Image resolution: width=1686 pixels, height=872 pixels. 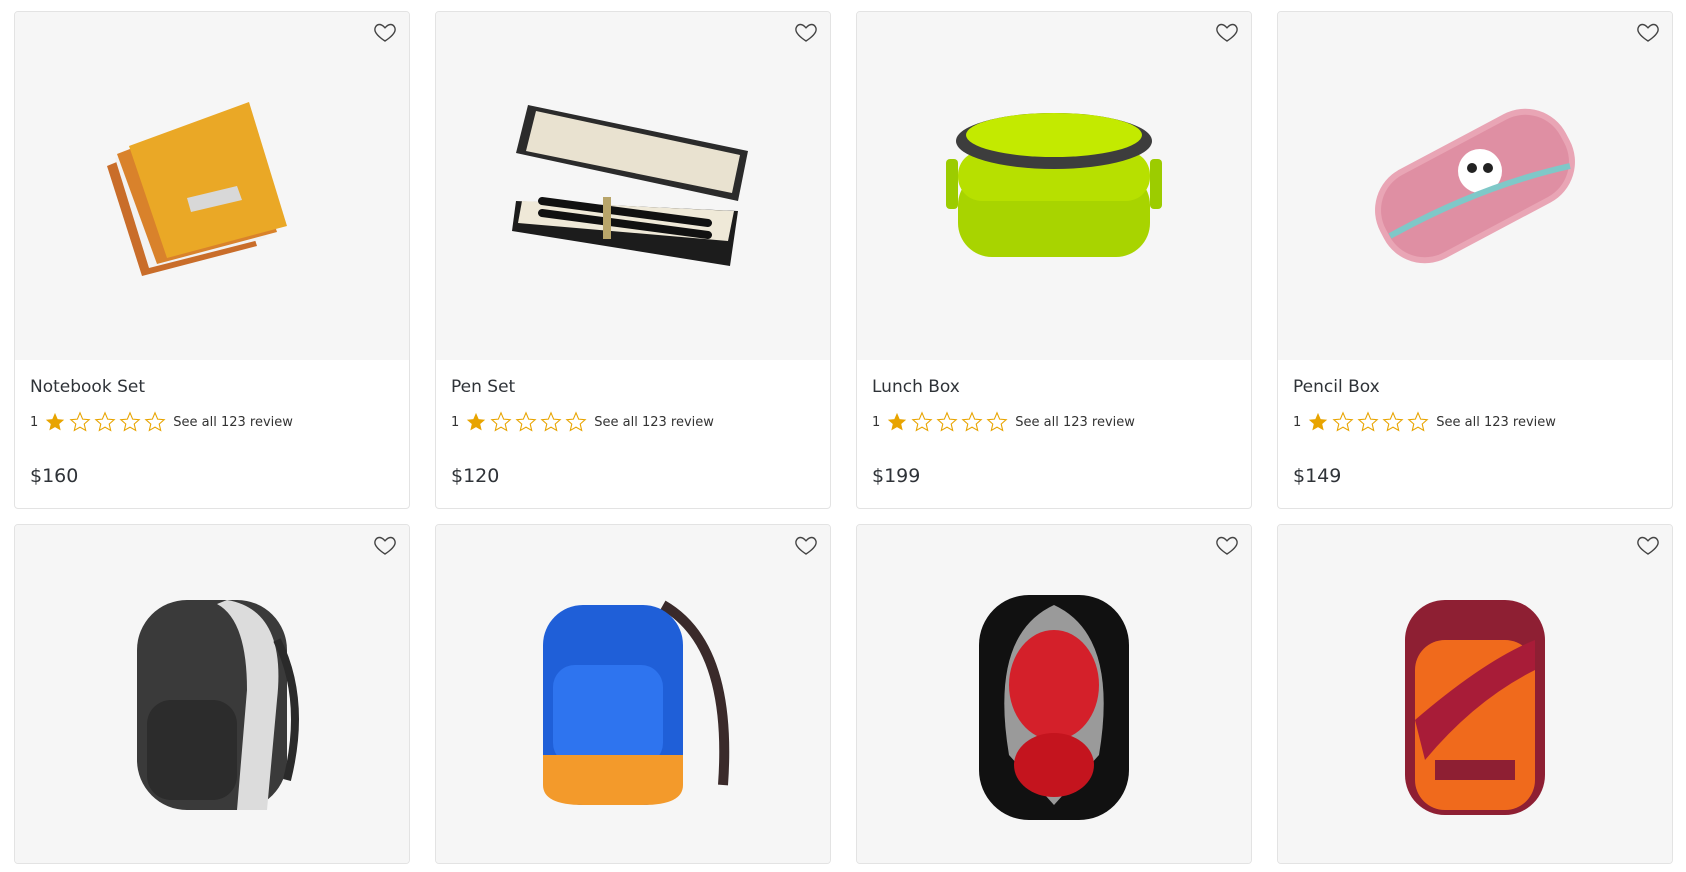 What do you see at coordinates (1054, 381) in the screenshot?
I see `product-name: Lunch Box` at bounding box center [1054, 381].